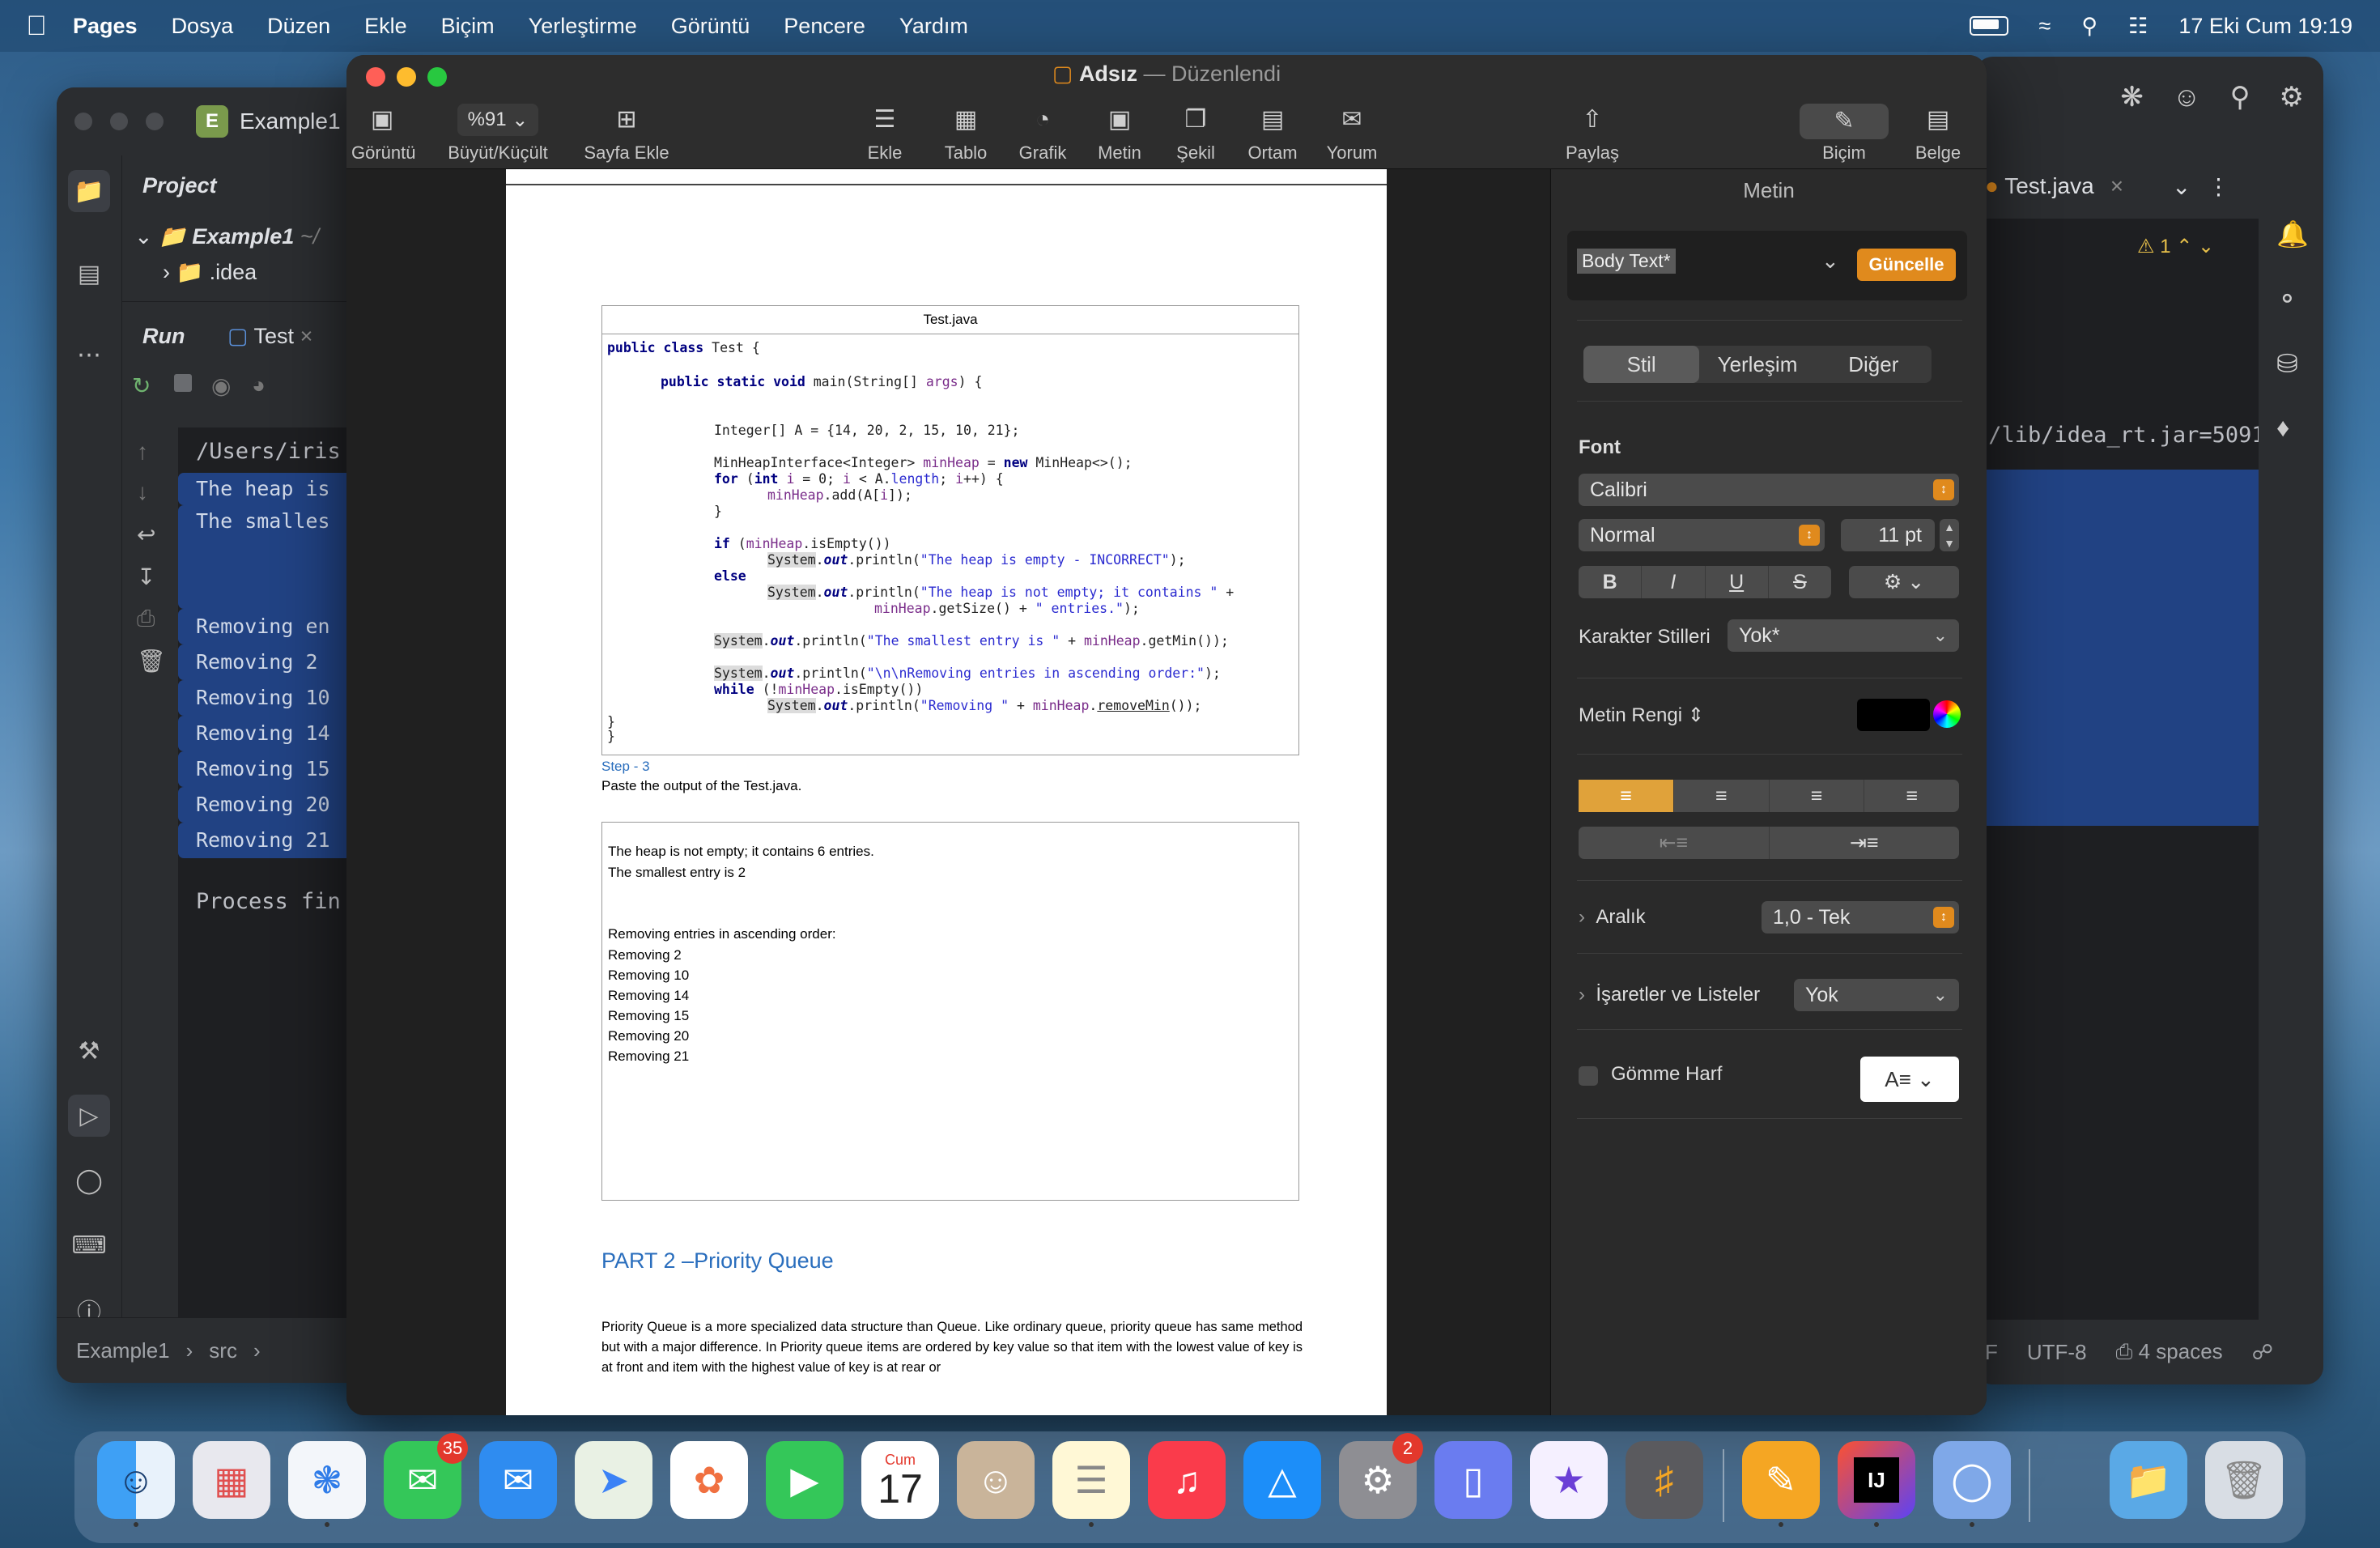 The width and height of the screenshot is (2380, 1548). Describe the element at coordinates (1893, 715) in the screenshot. I see `text-color-well` at that location.